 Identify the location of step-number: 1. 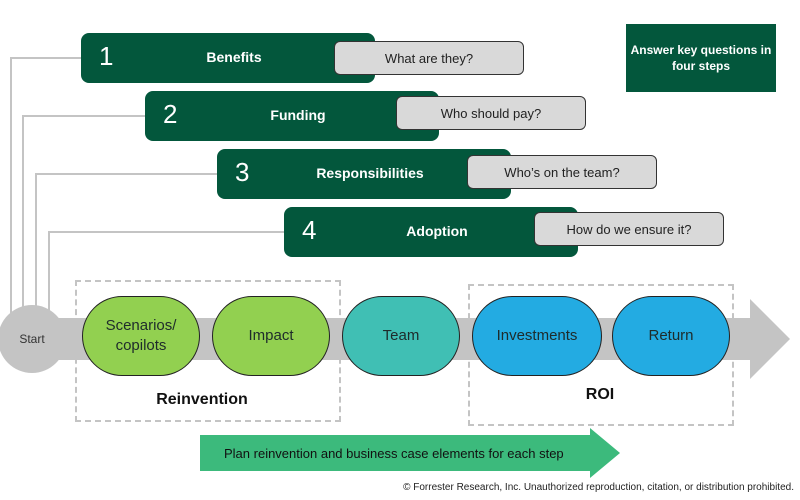
(106, 56).